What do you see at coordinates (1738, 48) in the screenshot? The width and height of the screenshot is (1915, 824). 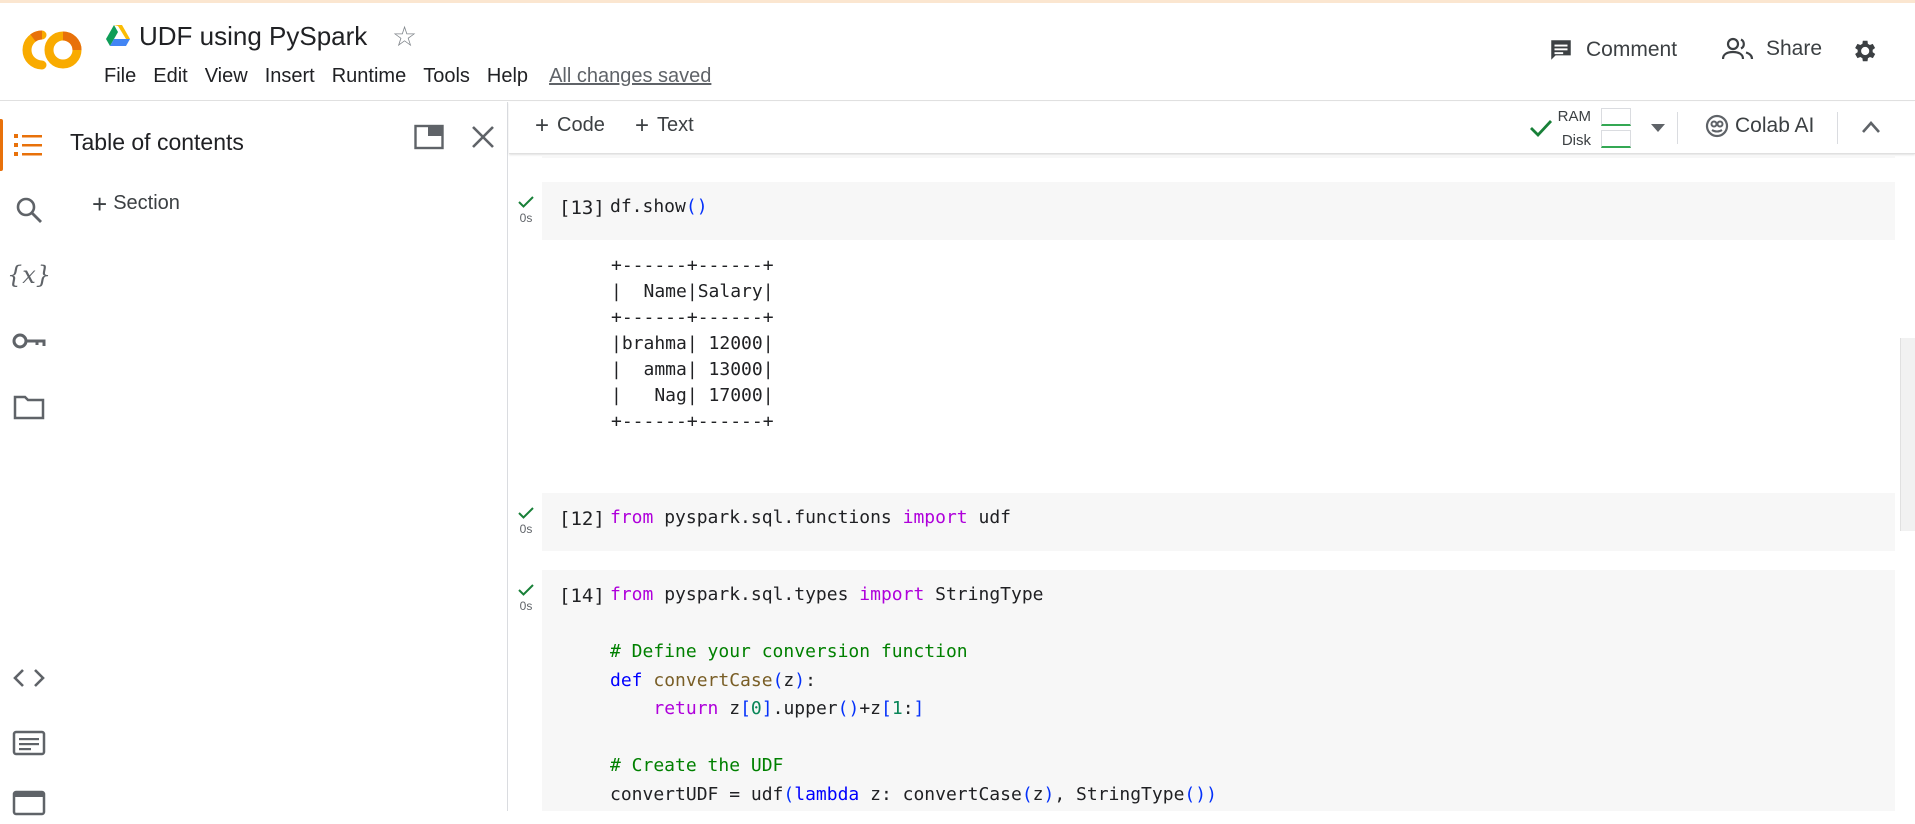 I see `people-icon` at bounding box center [1738, 48].